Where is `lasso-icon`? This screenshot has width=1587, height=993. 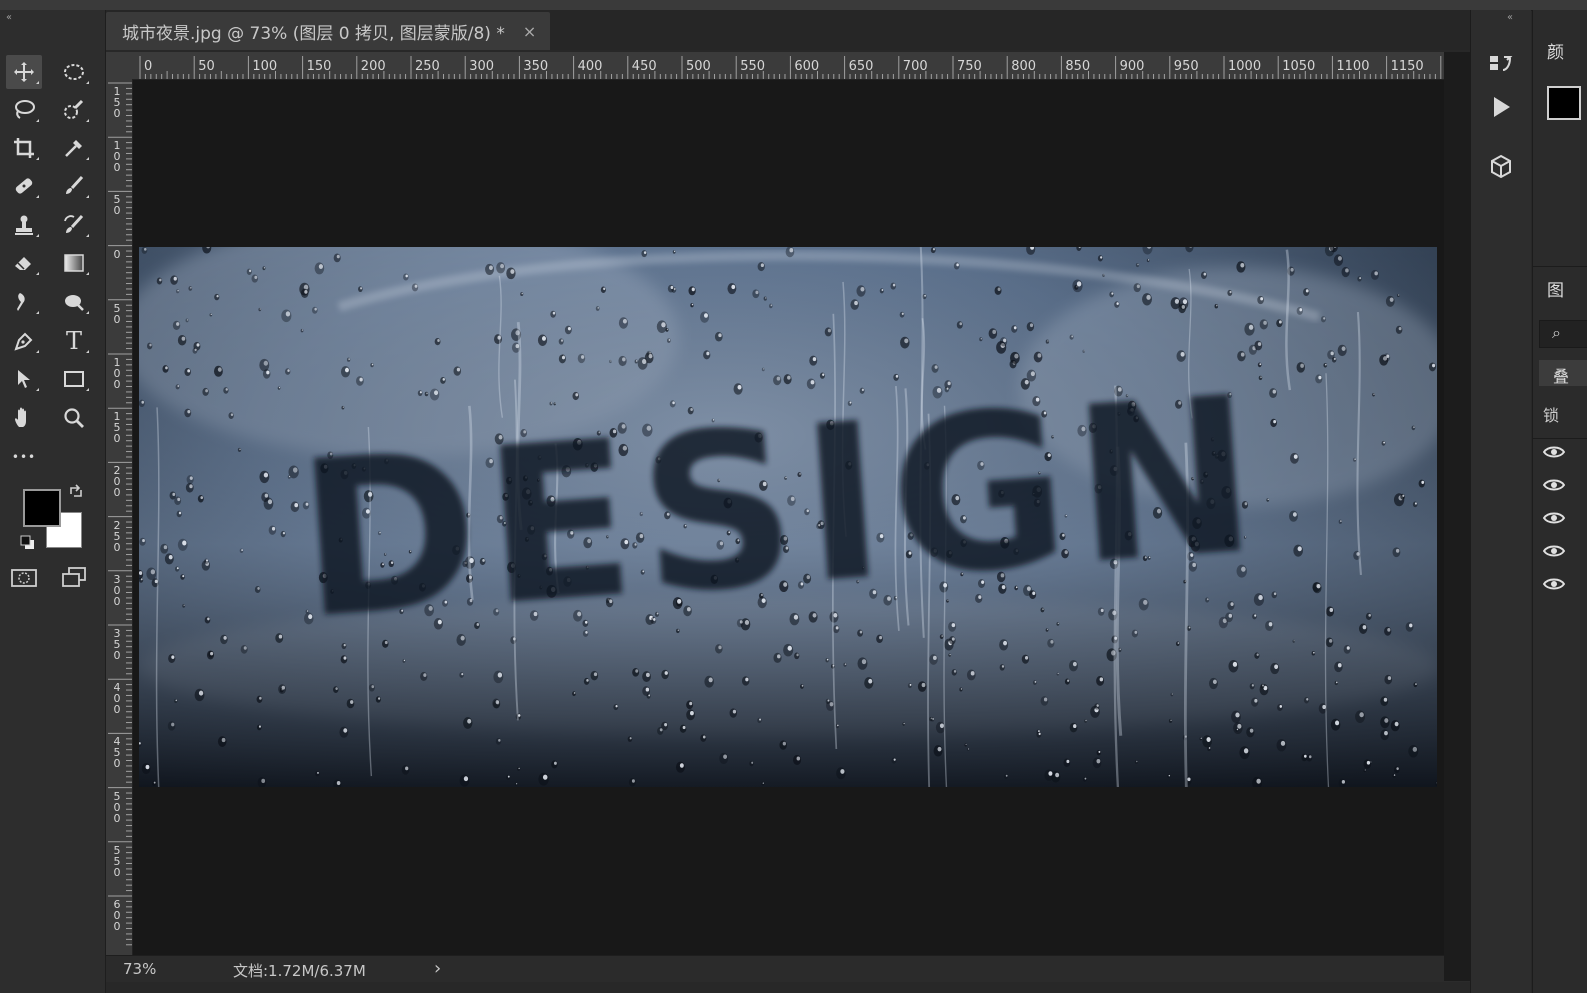
lasso-icon is located at coordinates (25, 109).